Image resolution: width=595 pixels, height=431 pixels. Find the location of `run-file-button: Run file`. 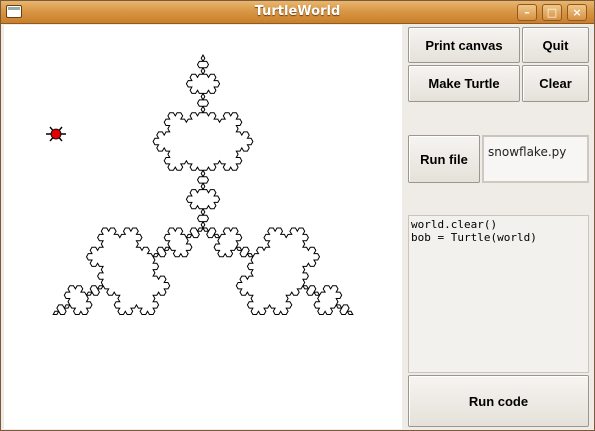

run-file-button: Run file is located at coordinates (444, 159).